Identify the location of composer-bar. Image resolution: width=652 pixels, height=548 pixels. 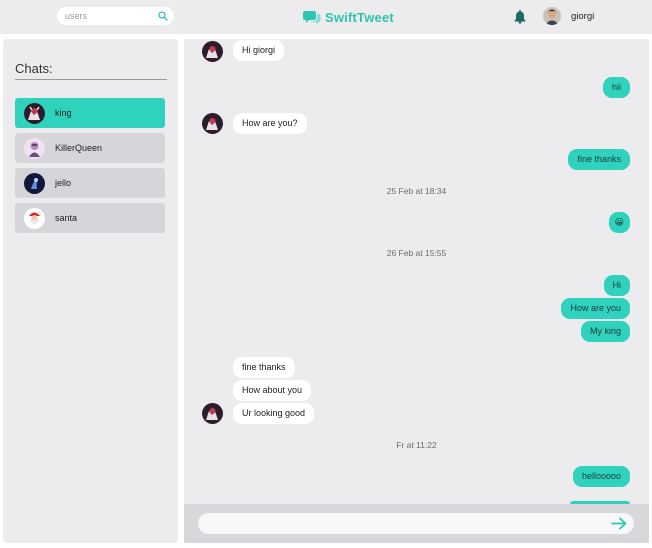
(416, 523).